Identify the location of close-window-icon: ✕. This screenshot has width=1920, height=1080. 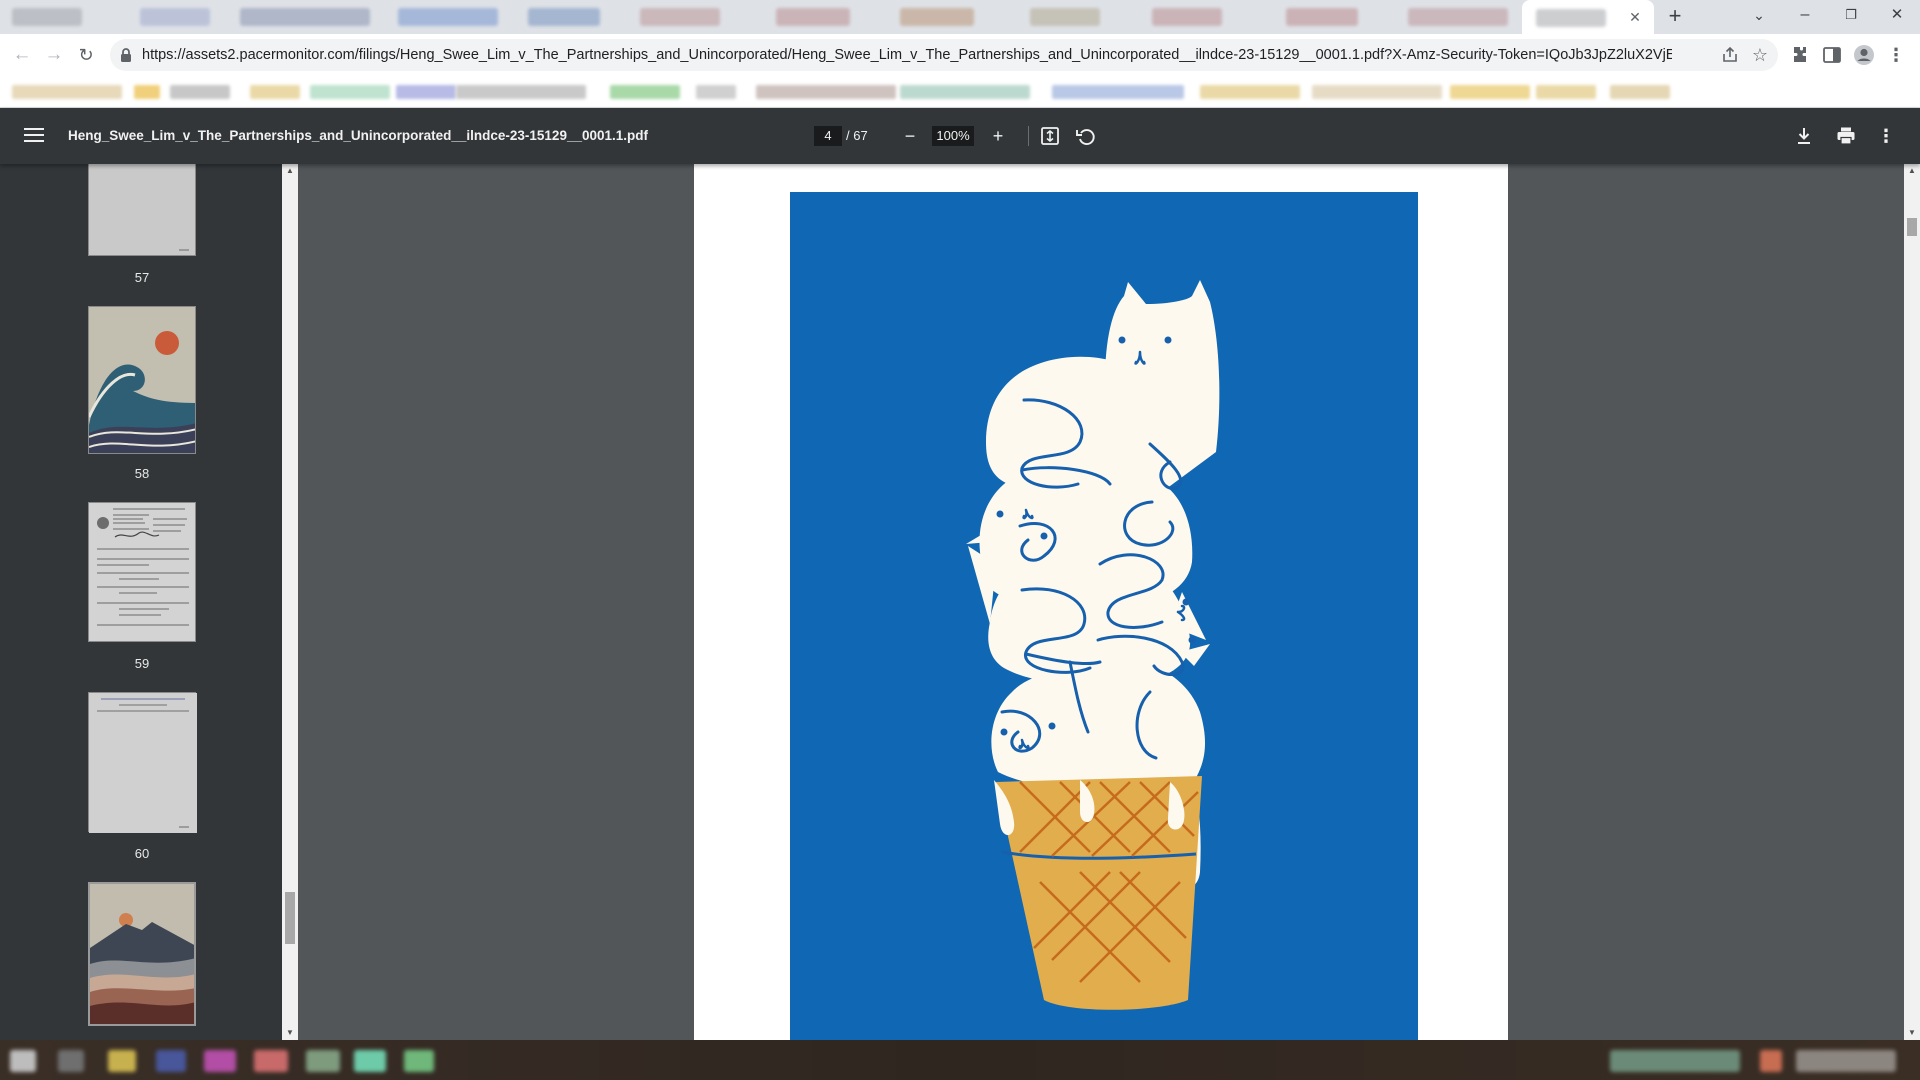
(1897, 15).